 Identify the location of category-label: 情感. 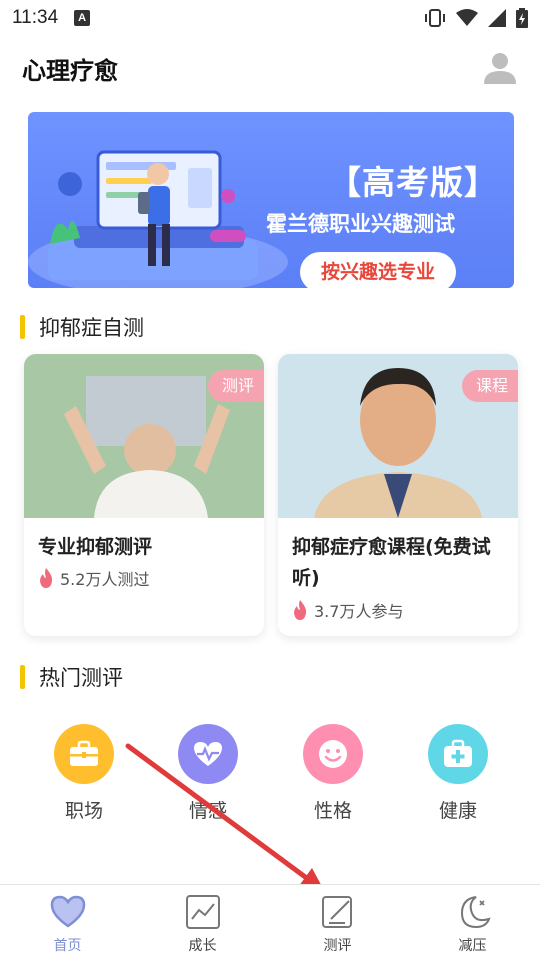
(207, 811).